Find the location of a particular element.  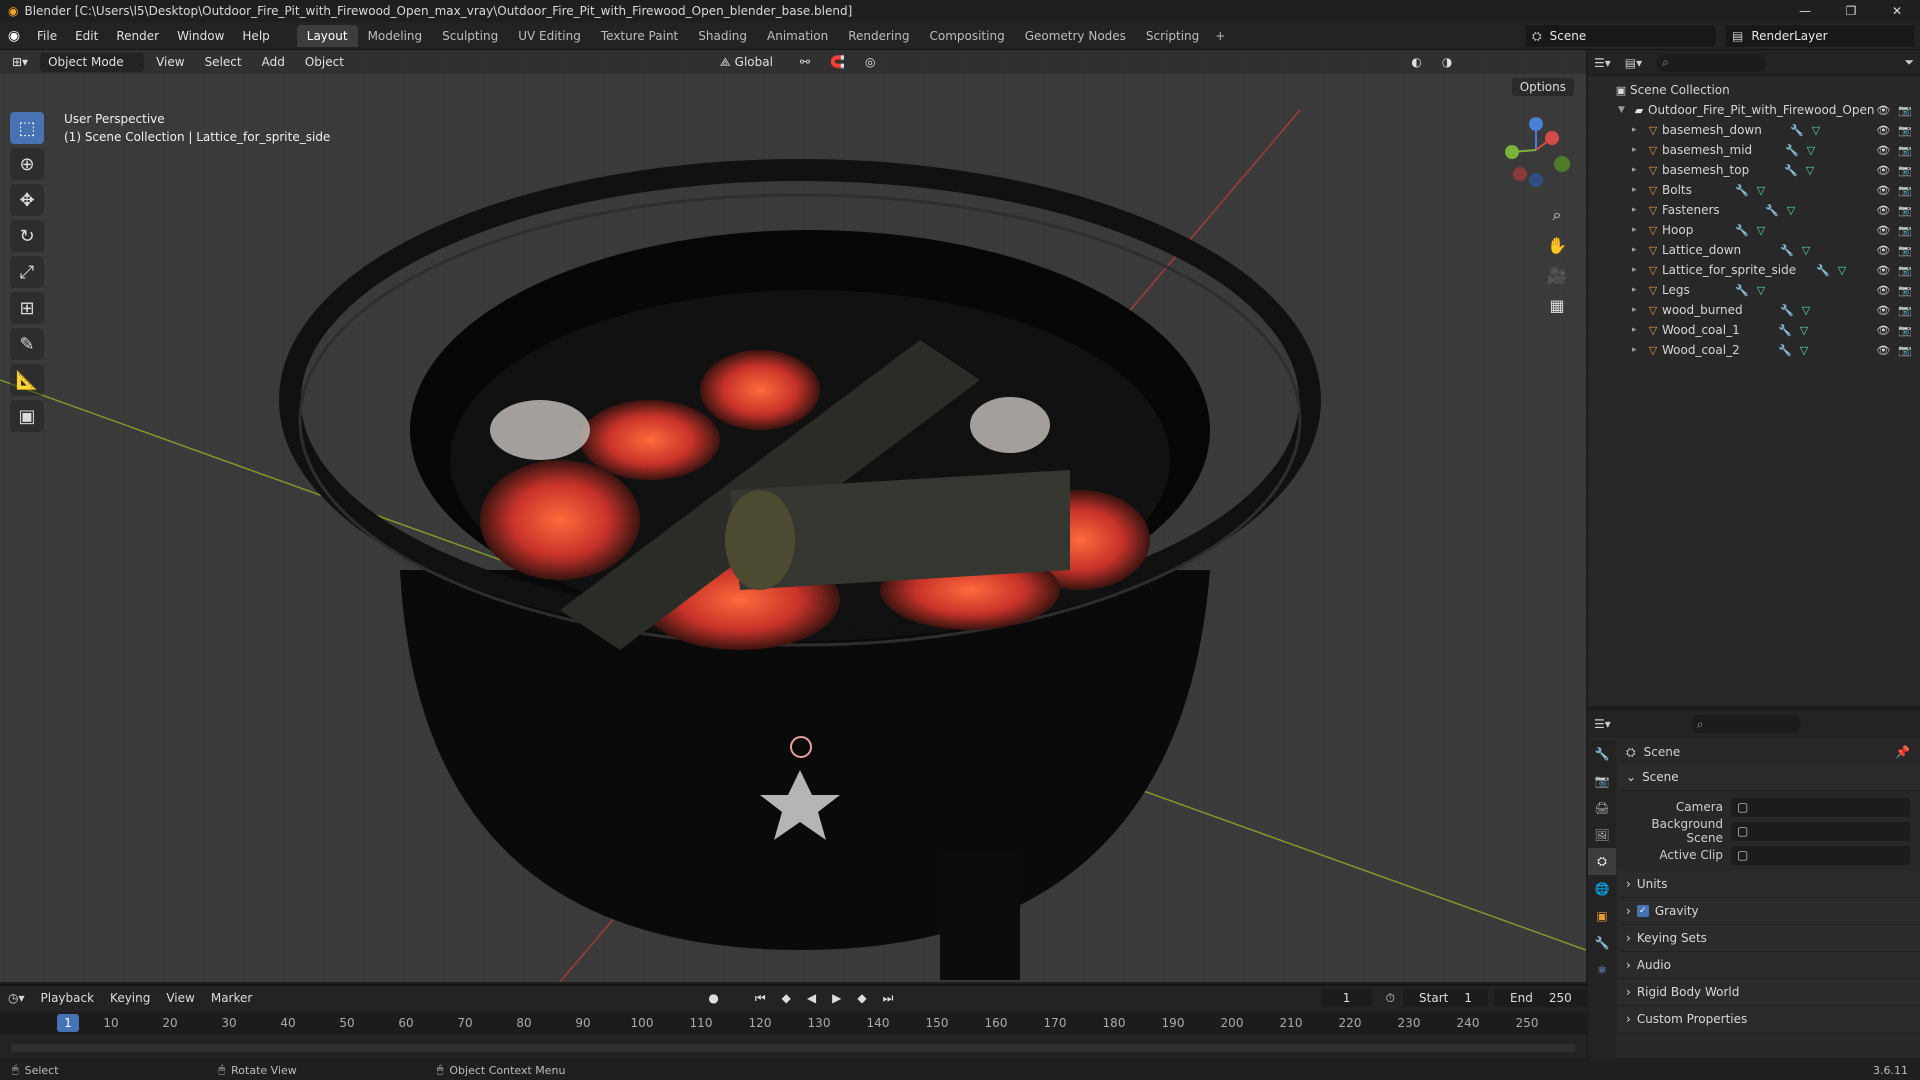

gravity-checkbox: ✓ is located at coordinates (1642, 911).